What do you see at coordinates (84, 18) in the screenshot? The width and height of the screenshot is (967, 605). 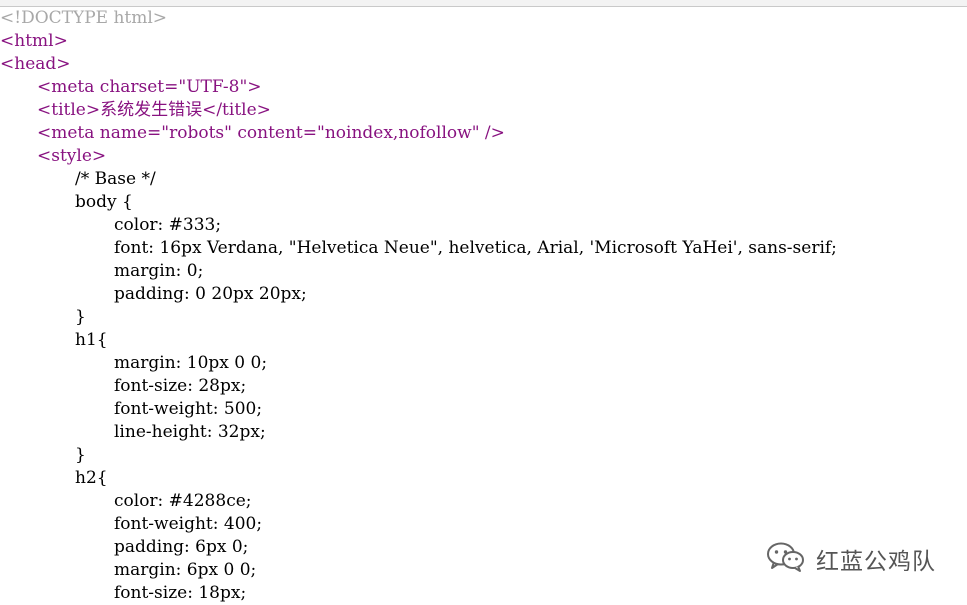 I see `source-line: <!DOCTYPE html>` at bounding box center [84, 18].